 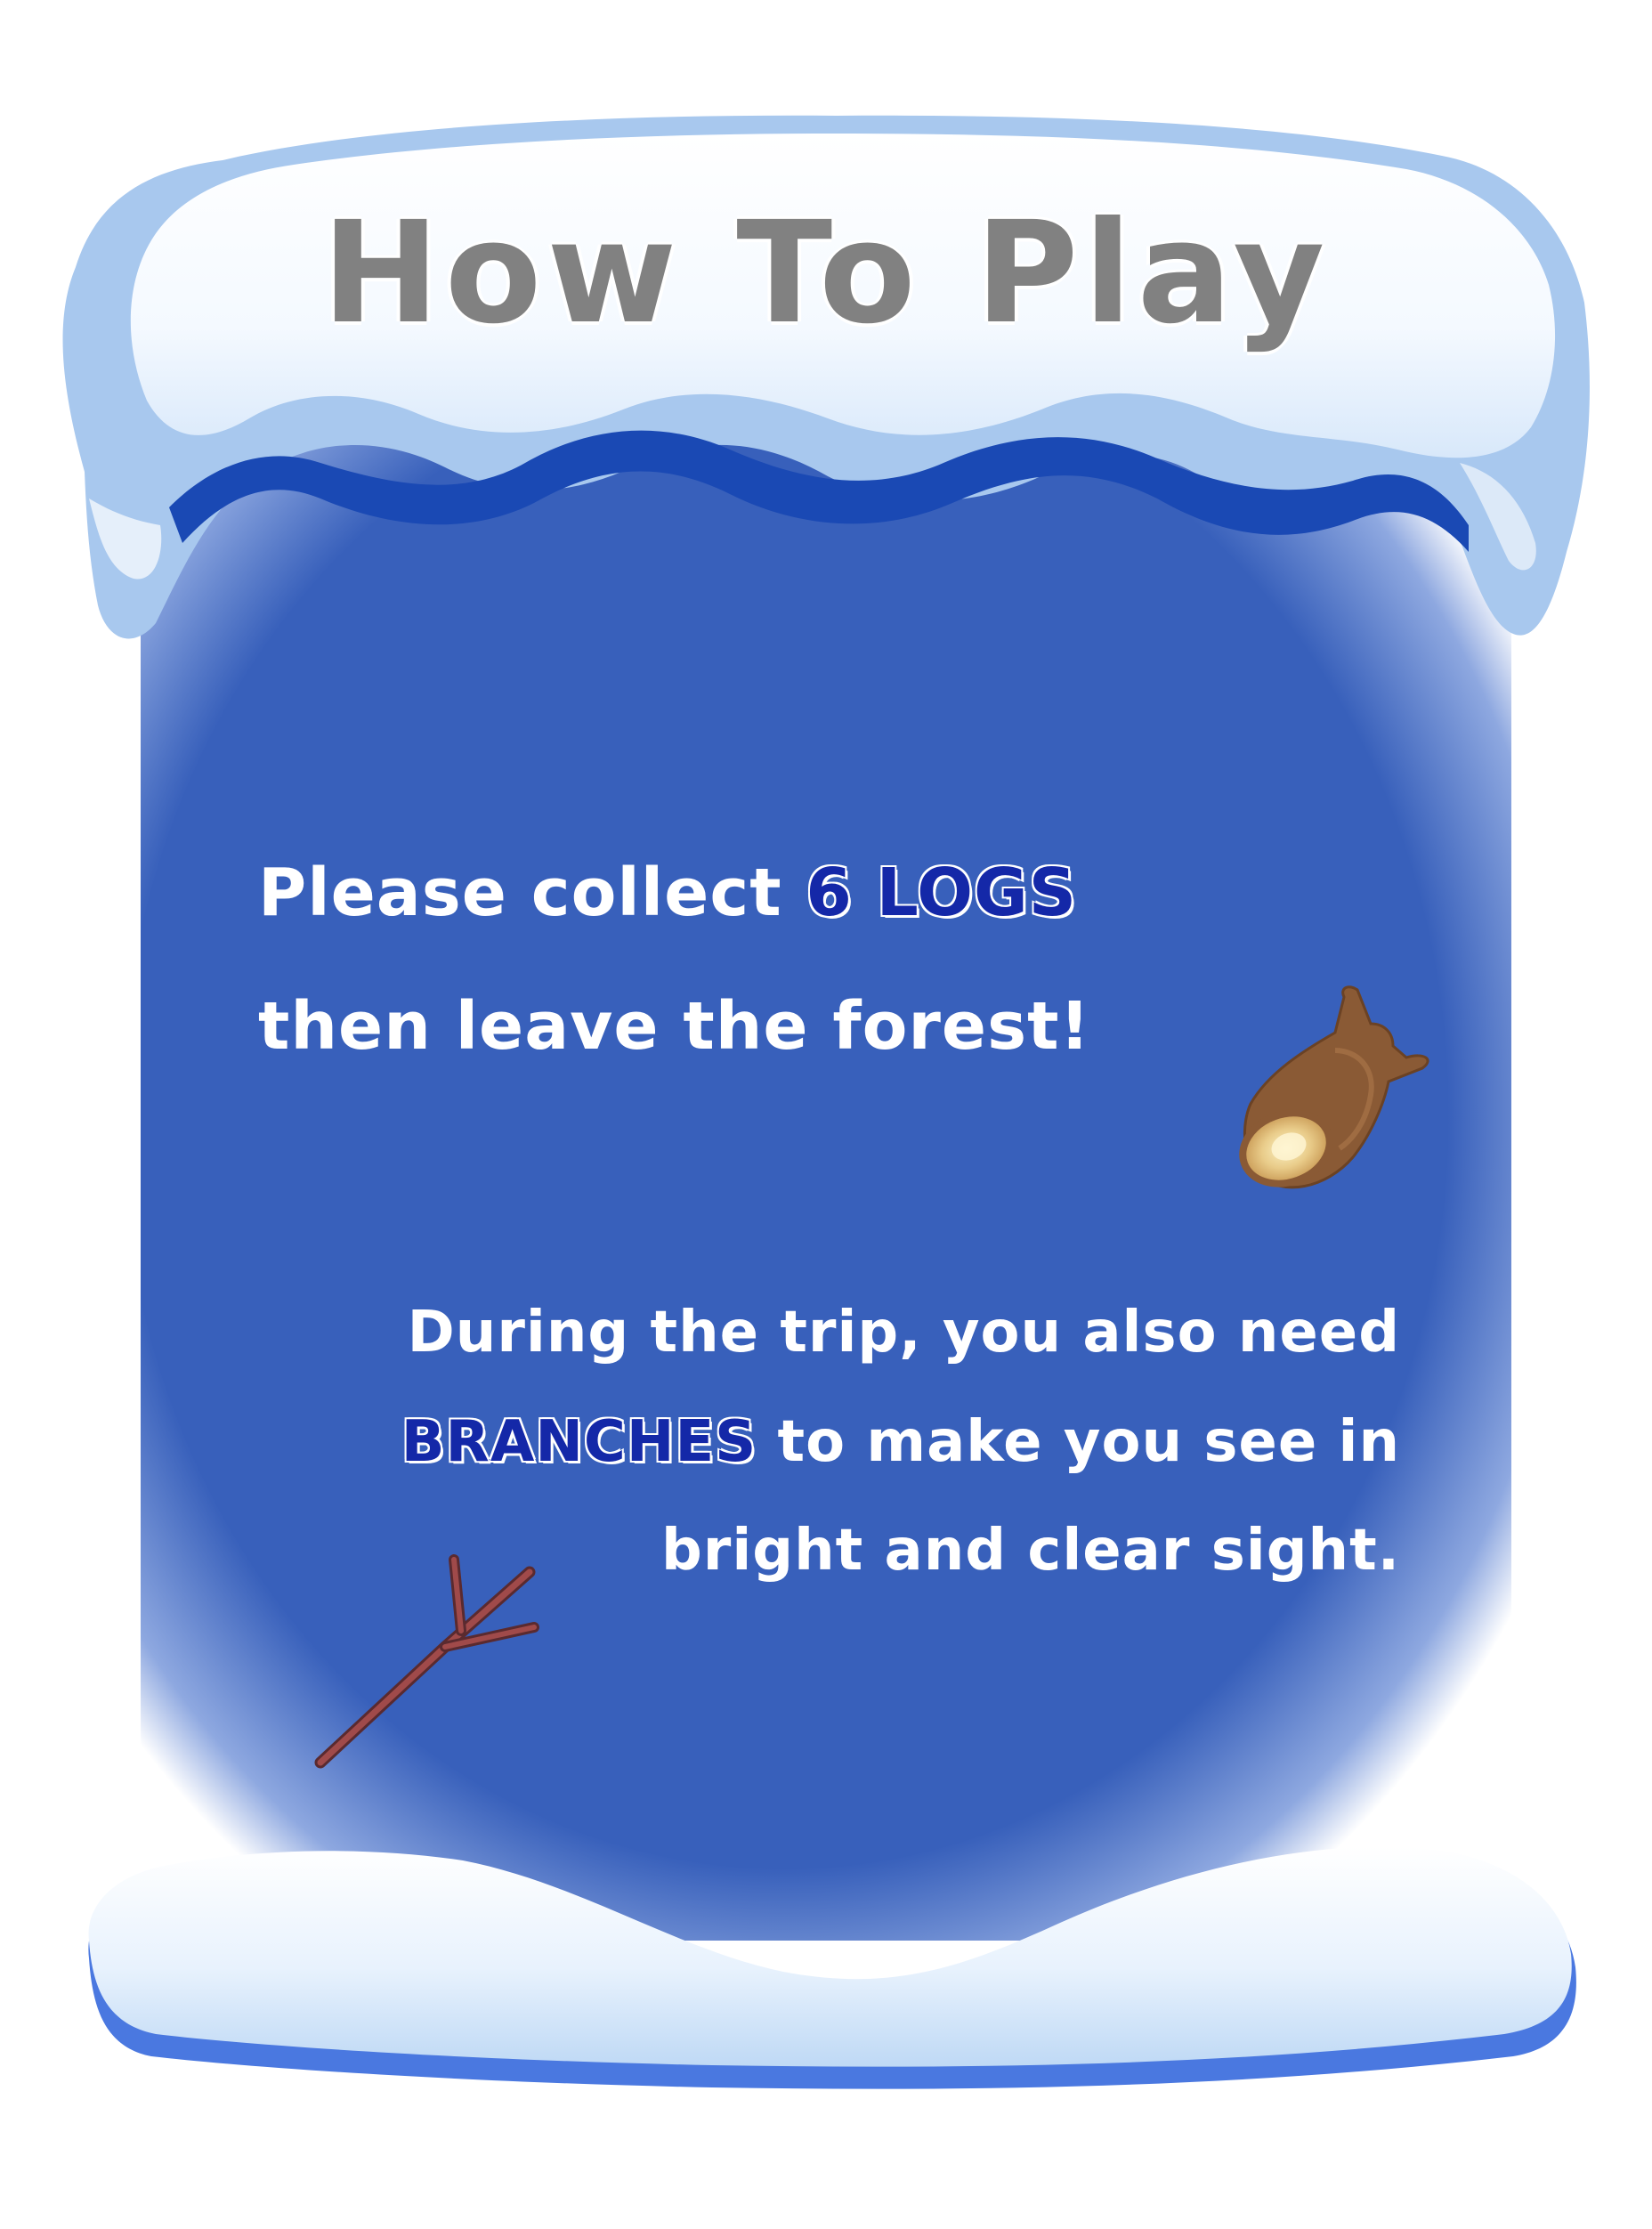 What do you see at coordinates (903, 1333) in the screenshot?
I see `instruction-line-3: During the trip, you also need` at bounding box center [903, 1333].